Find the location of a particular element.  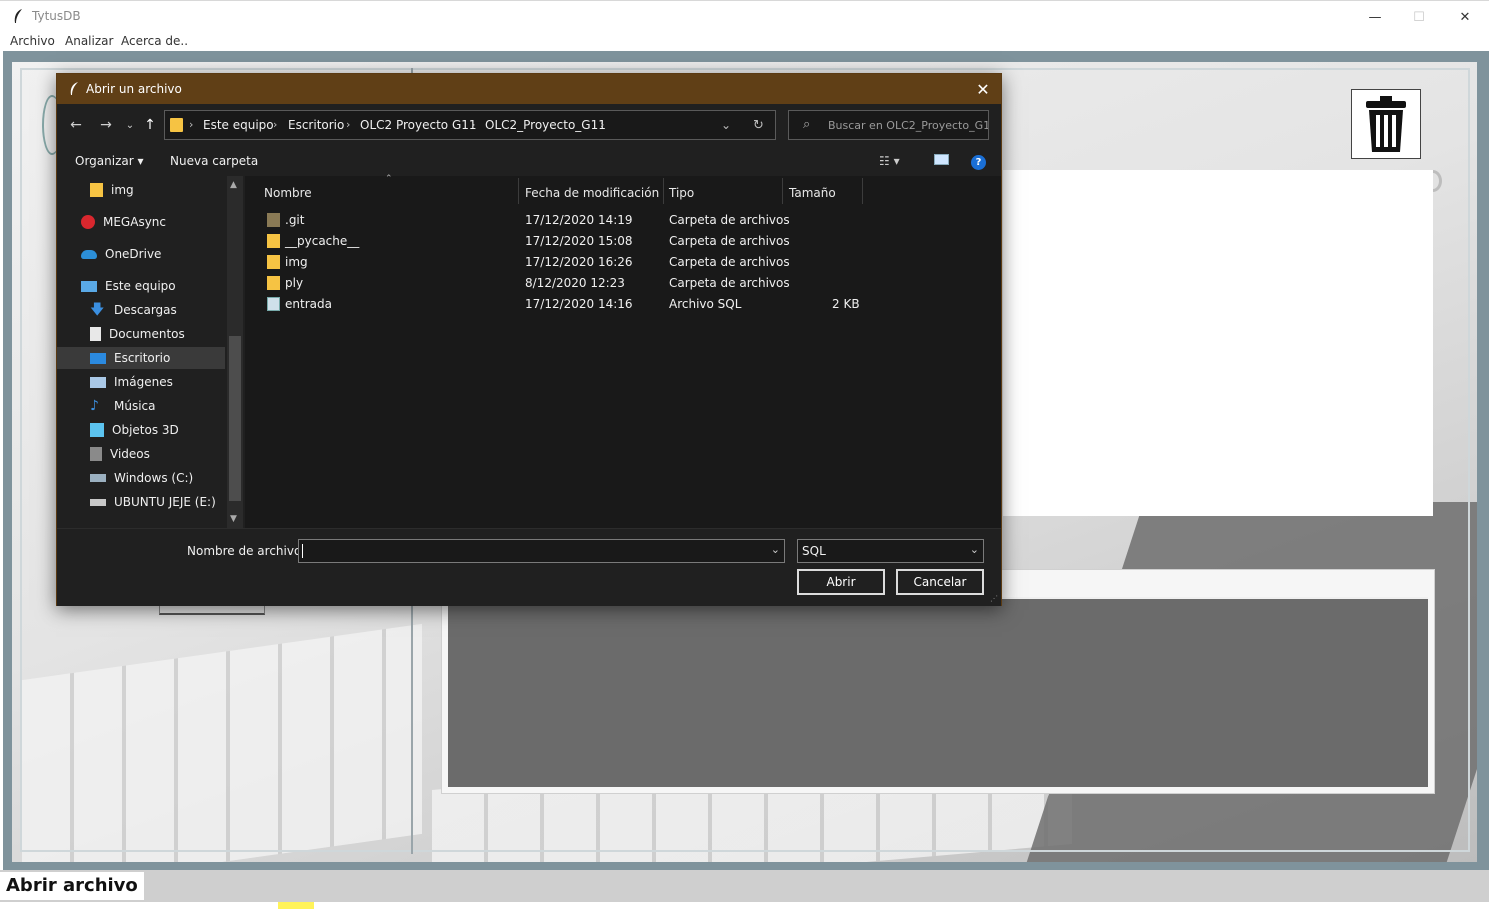

address-dropdown-icon: ⌄ is located at coordinates (726, 125).